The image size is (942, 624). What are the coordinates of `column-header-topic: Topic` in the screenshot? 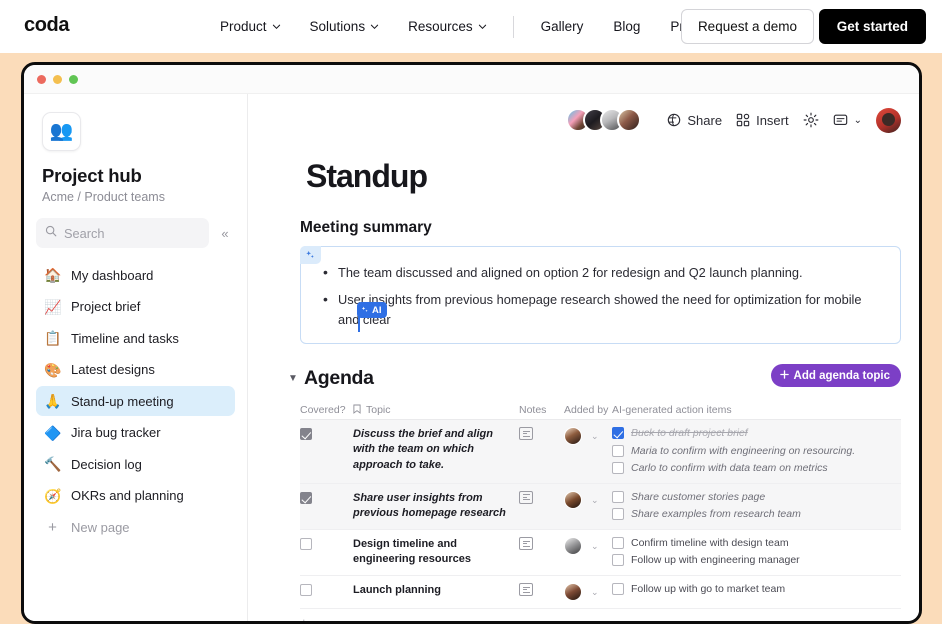 It's located at (436, 410).